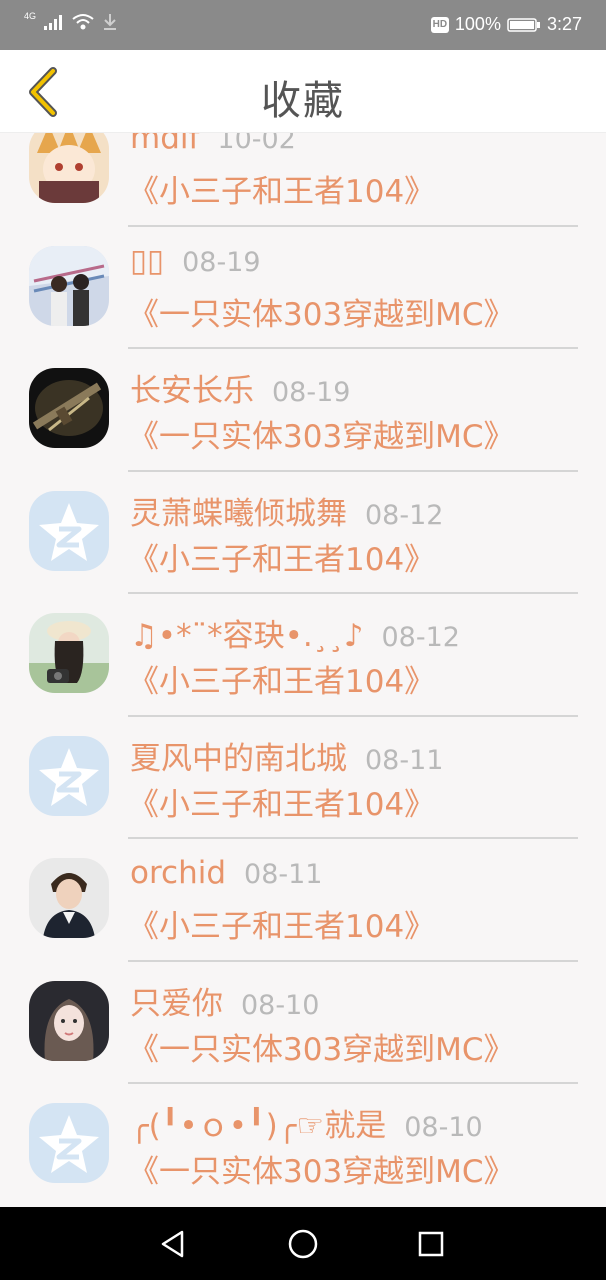 The width and height of the screenshot is (606, 1280). I want to click on favorite-item: 只爱你 08-10 《一只实体303穿越到MC》, so click(303, 1023).